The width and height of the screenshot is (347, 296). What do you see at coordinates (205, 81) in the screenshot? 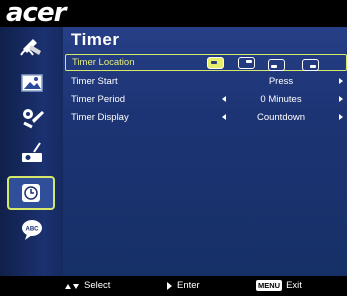
I see `row-timer-start: Timer Start Press` at bounding box center [205, 81].